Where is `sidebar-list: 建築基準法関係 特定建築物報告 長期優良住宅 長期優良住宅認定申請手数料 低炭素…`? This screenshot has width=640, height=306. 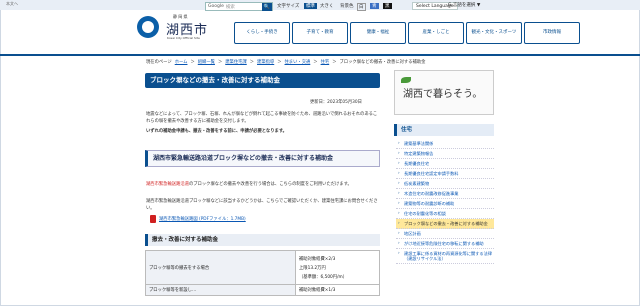 sidebar-list: 建築基準法関係 特定建築物報告 長期優良住宅 長期優良住宅認定申請手数料 低炭素… is located at coordinates (445, 201).